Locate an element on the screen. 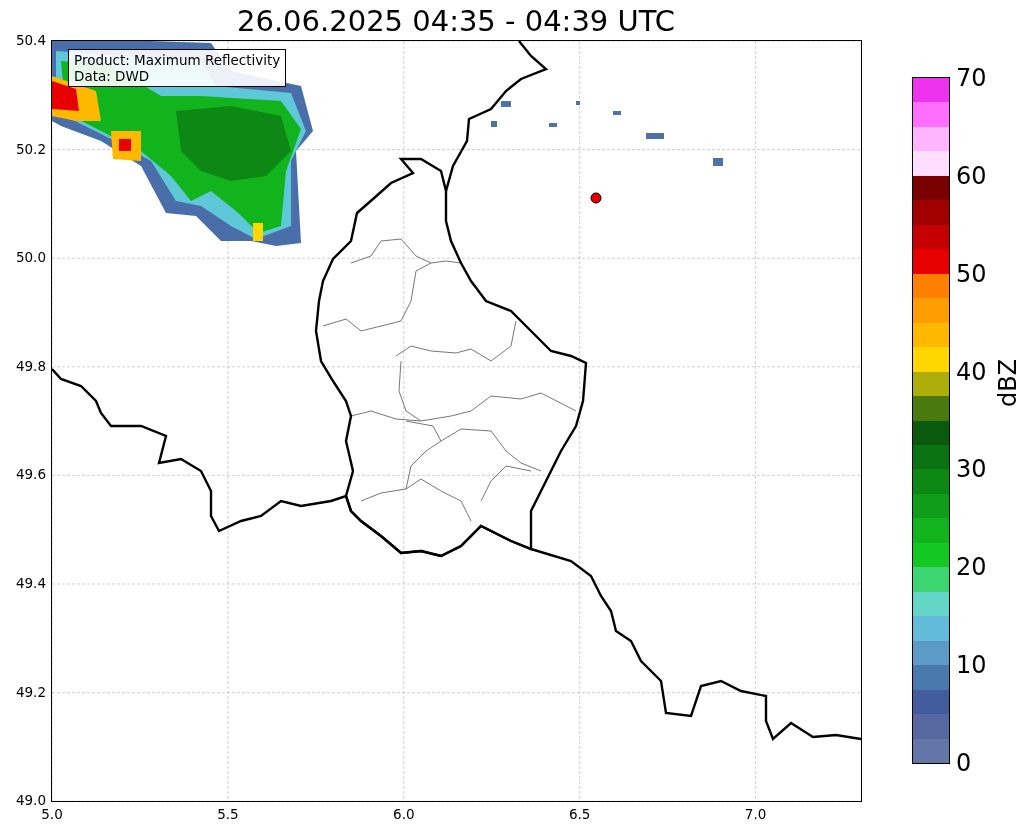  colorbar-tick-label: 50 is located at coordinates (971, 273).